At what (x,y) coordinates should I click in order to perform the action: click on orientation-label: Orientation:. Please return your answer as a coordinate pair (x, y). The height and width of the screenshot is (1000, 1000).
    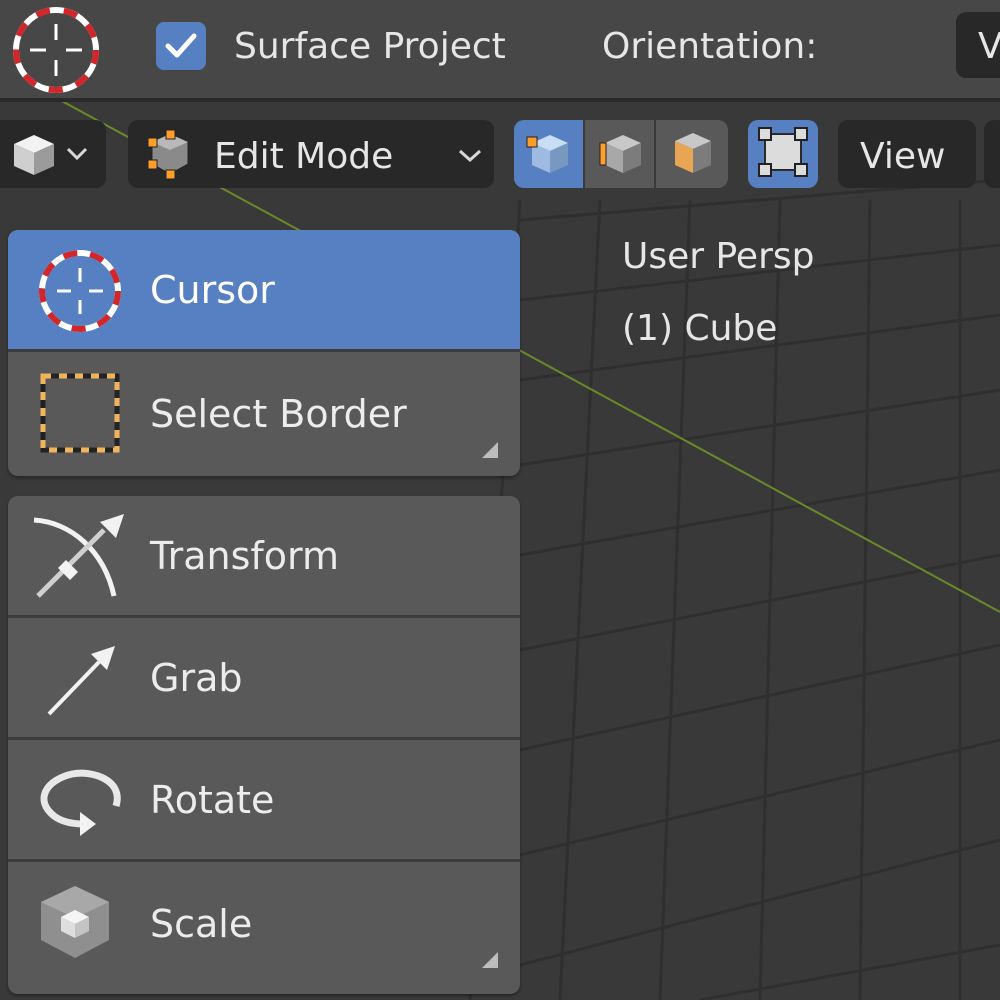
    Looking at the image, I should click on (710, 46).